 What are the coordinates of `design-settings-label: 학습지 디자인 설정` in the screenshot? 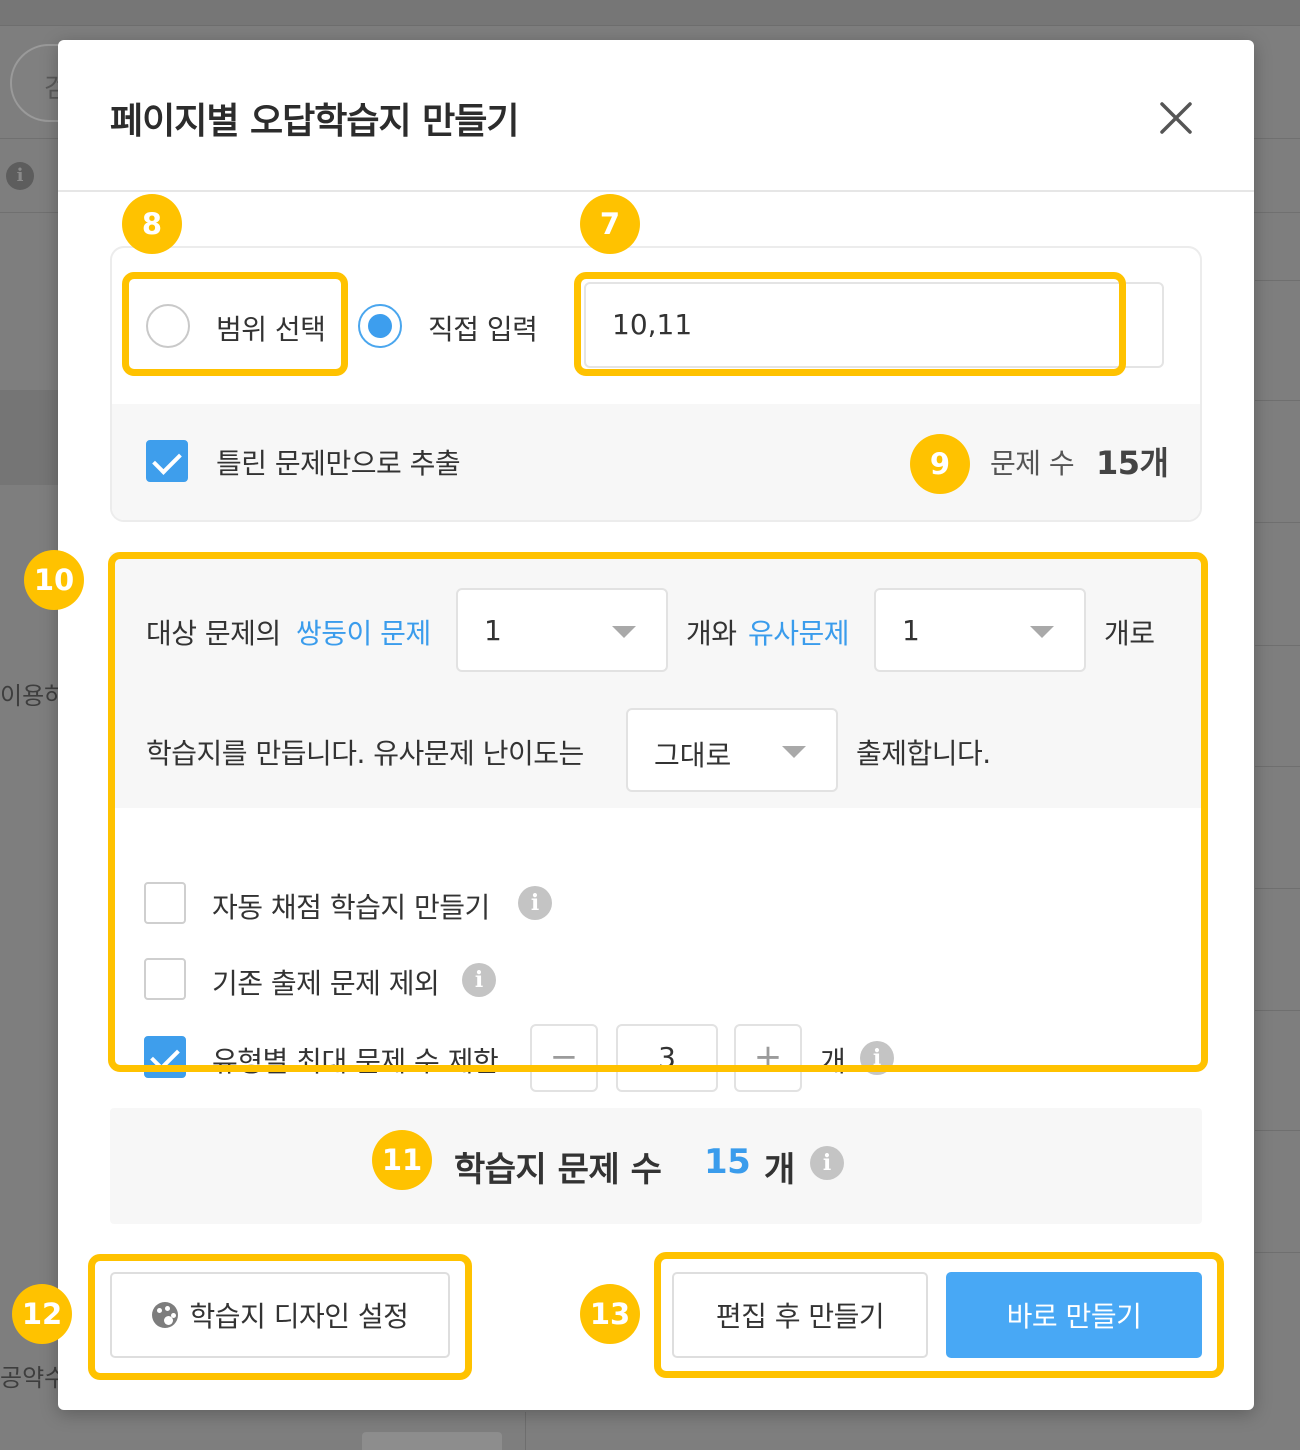 It's located at (299, 1316).